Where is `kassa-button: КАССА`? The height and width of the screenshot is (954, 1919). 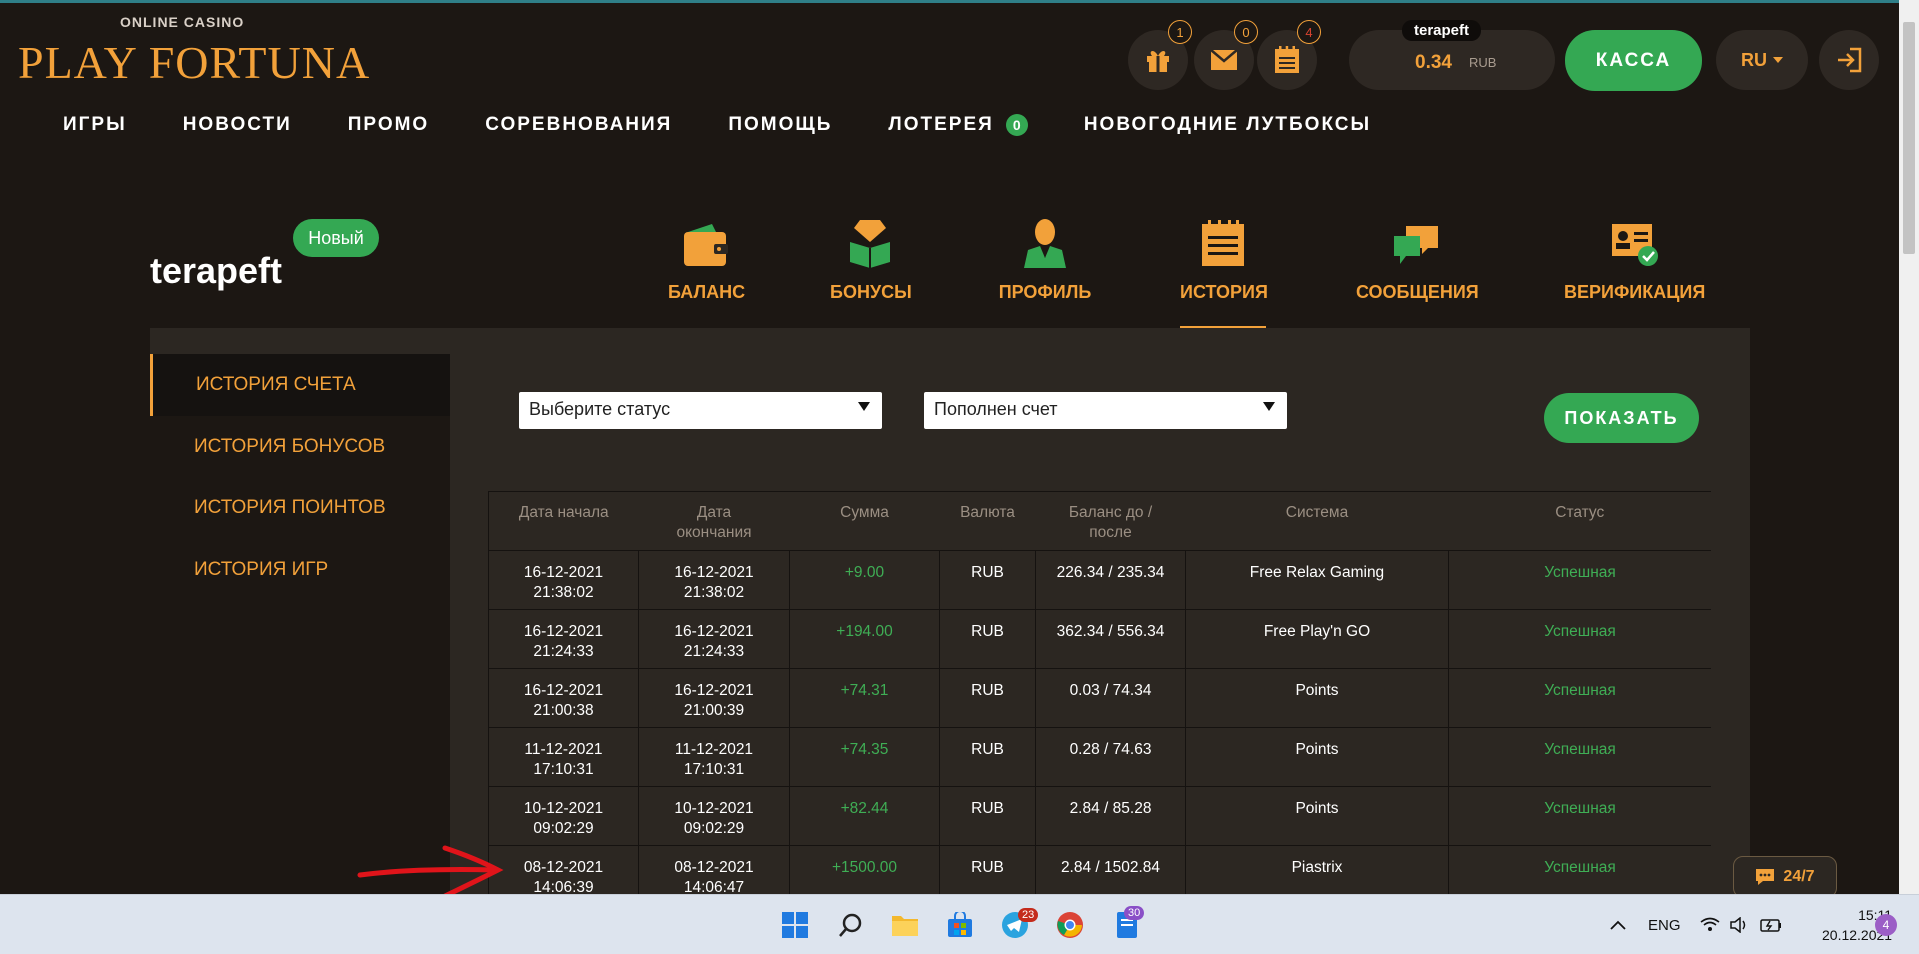
kassa-button: КАССА is located at coordinates (1633, 60).